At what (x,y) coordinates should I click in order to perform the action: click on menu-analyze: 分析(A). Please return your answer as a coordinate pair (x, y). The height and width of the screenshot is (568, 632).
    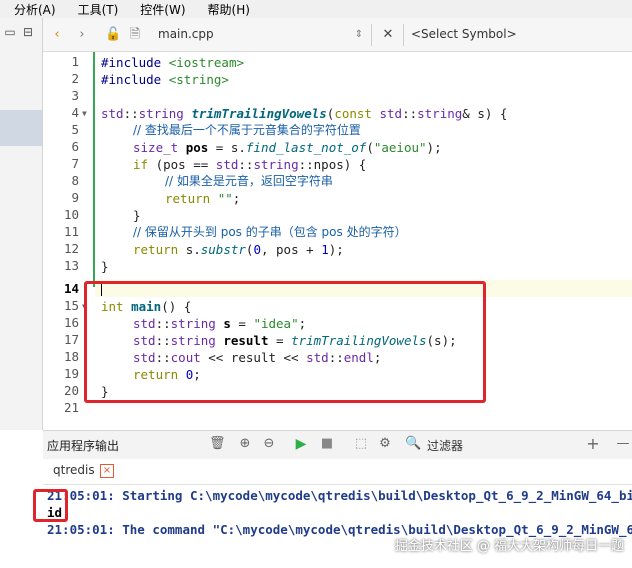
    Looking at the image, I should click on (35, 9).